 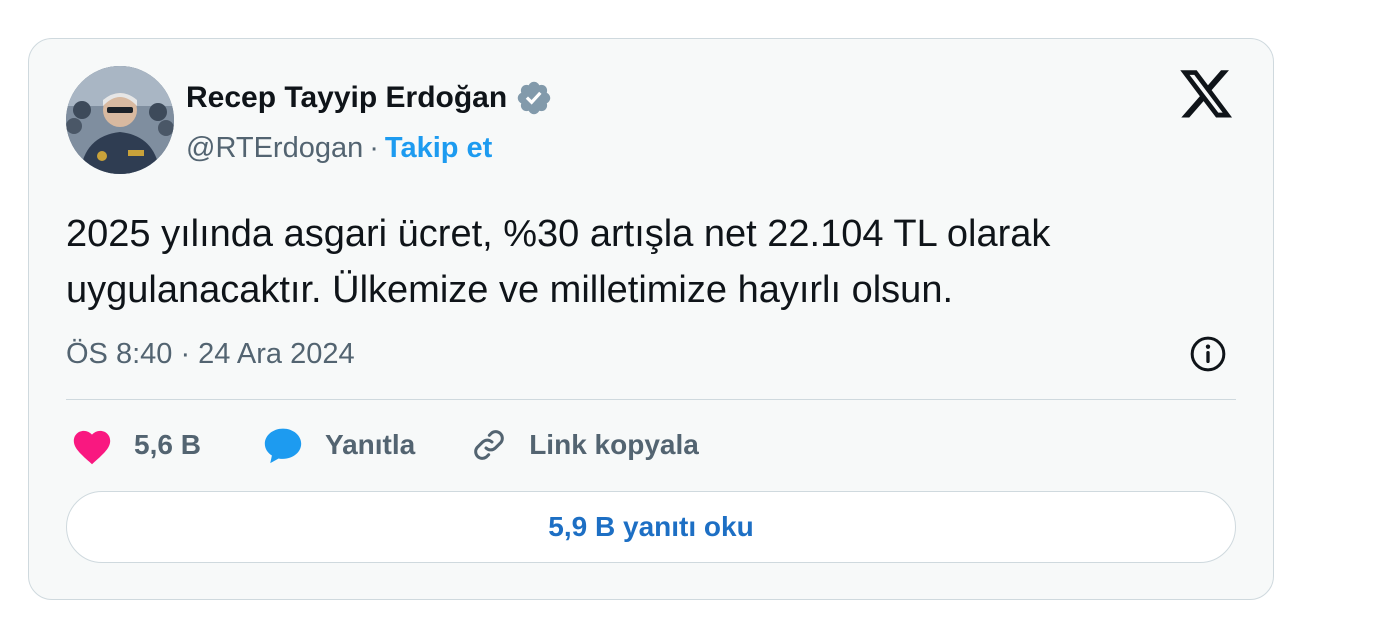 I want to click on divider, so click(x=651, y=399).